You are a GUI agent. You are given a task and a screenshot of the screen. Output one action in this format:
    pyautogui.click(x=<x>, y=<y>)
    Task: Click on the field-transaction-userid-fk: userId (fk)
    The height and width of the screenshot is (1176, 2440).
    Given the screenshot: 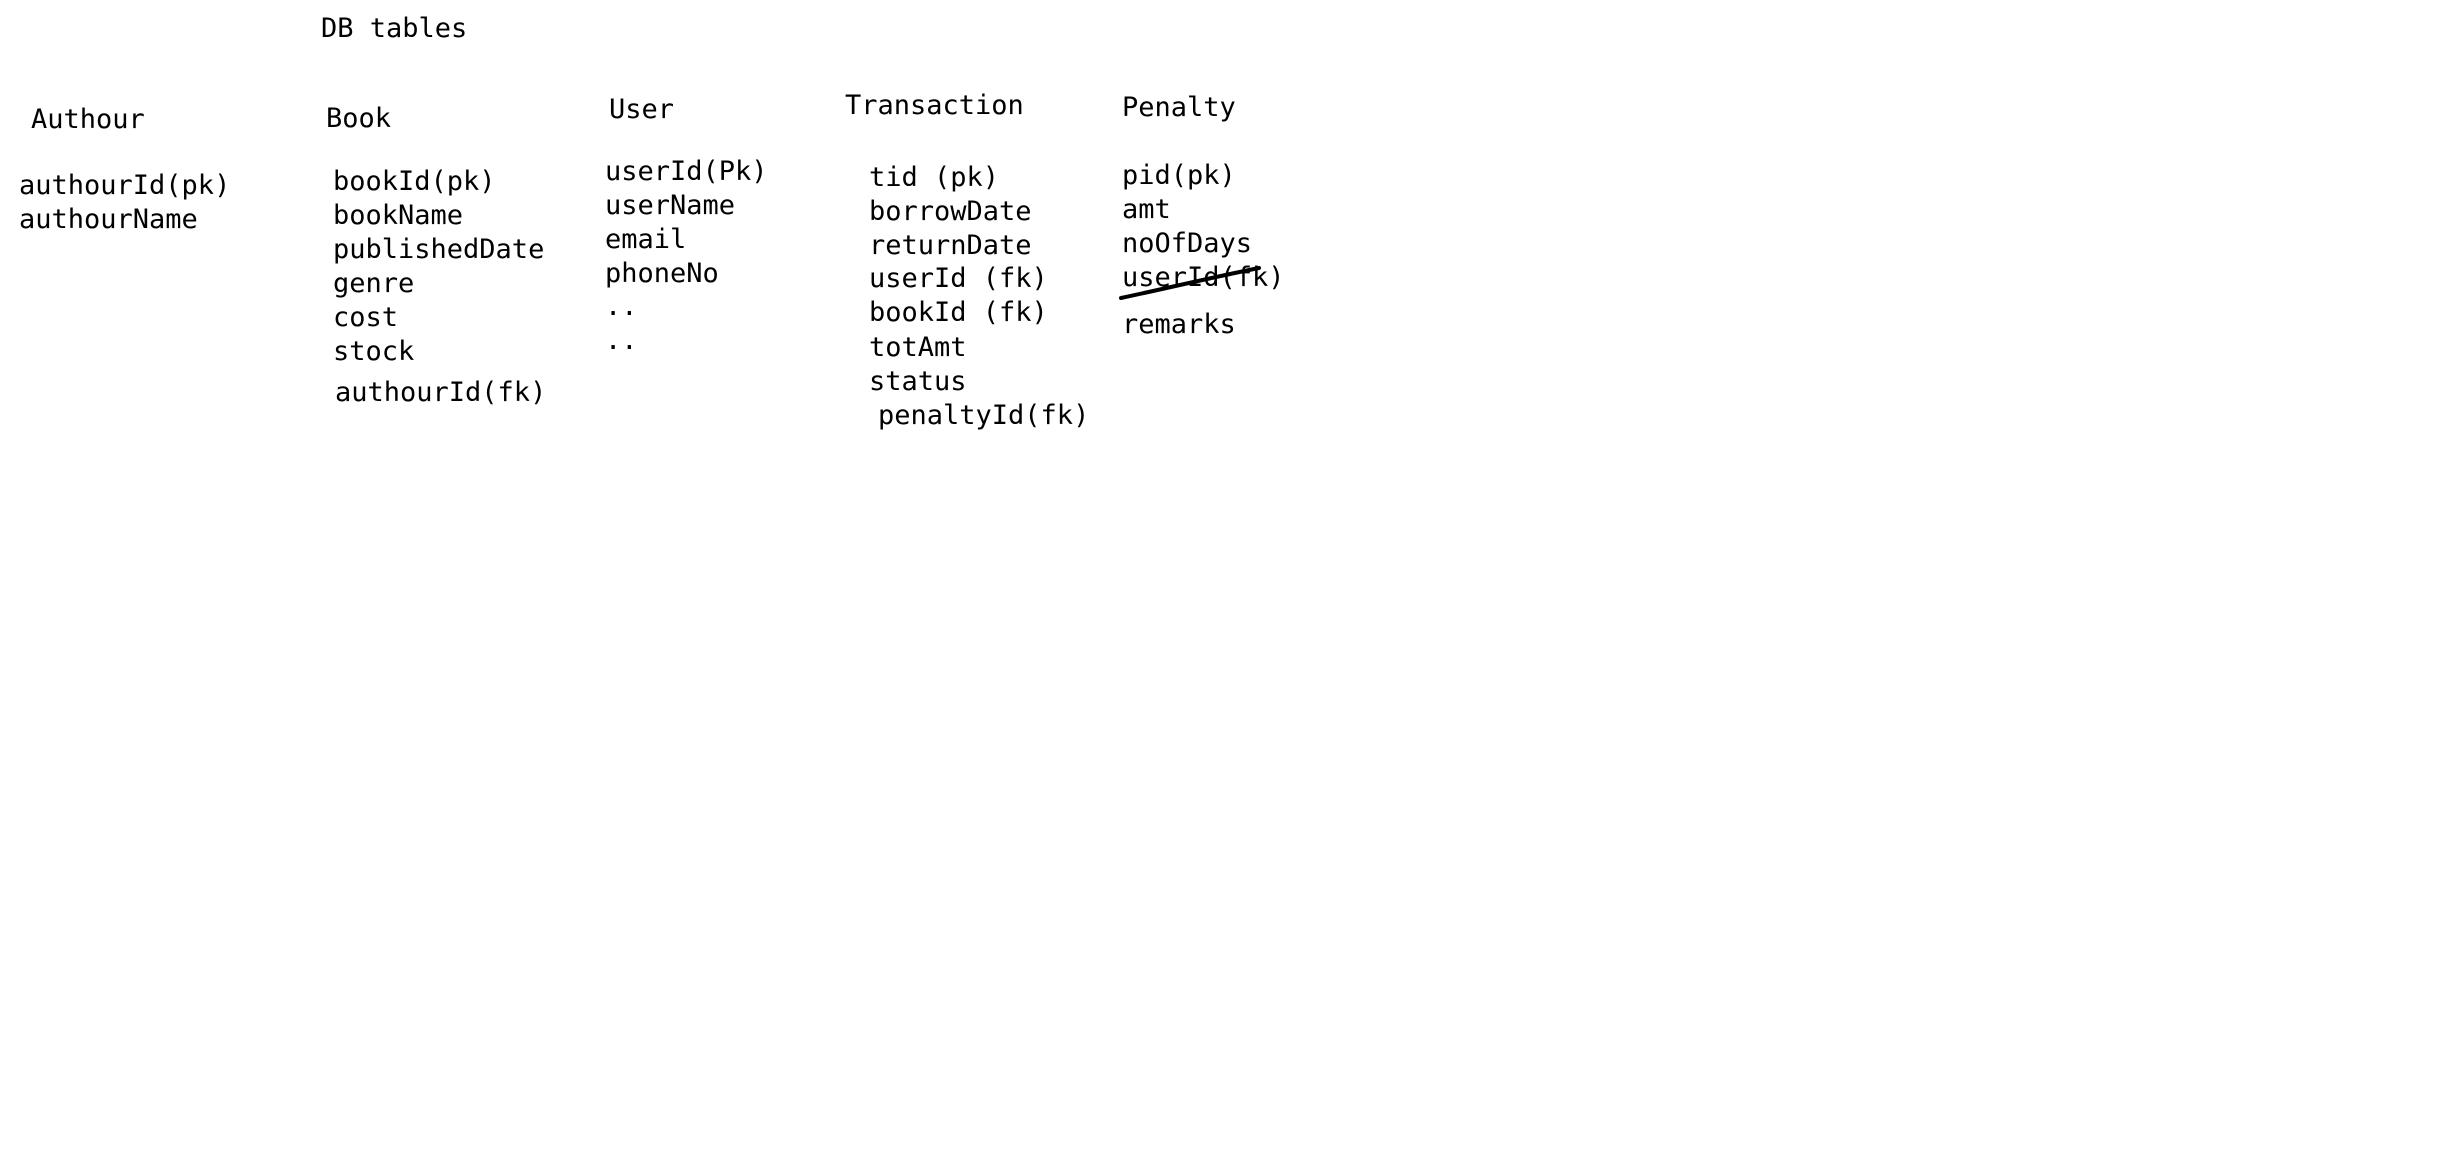 What is the action you would take?
    pyautogui.click(x=958, y=278)
    